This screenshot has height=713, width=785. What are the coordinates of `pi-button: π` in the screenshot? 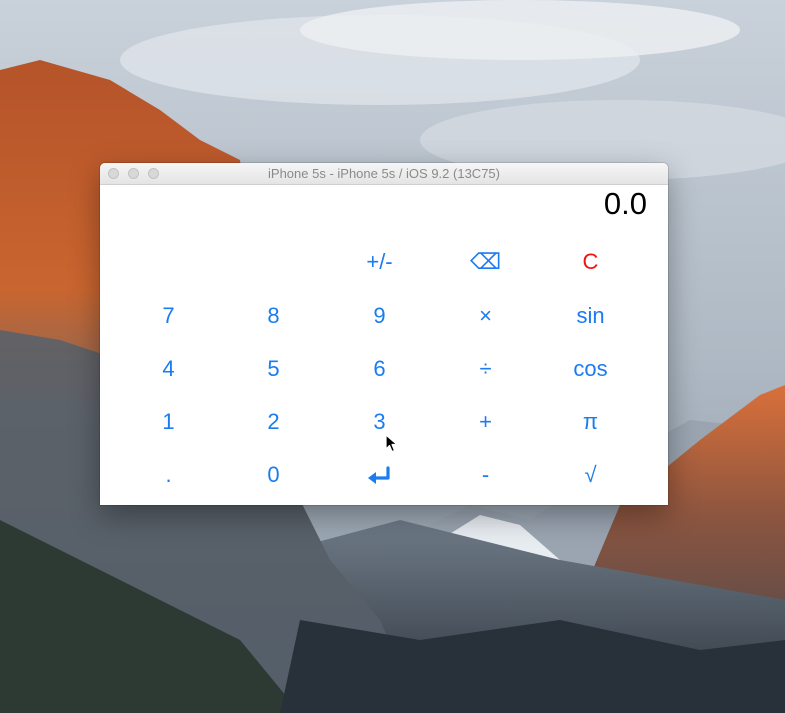 It's located at (590, 421).